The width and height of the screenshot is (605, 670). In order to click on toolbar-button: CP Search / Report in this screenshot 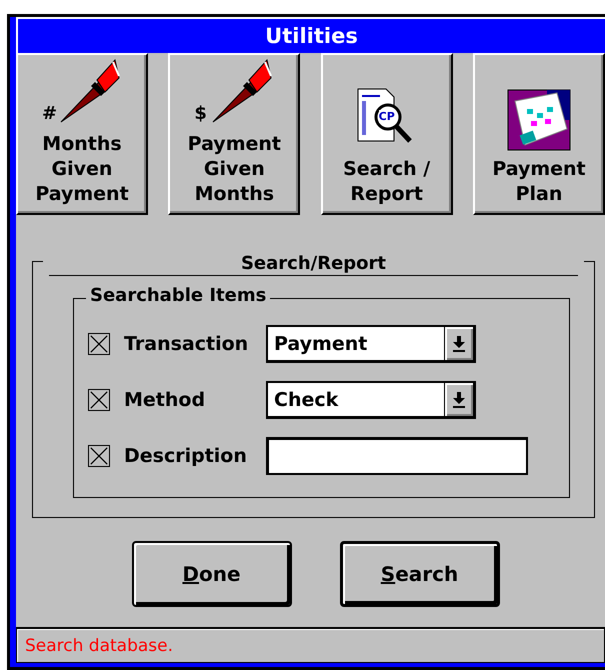, I will do `click(386, 134)`.